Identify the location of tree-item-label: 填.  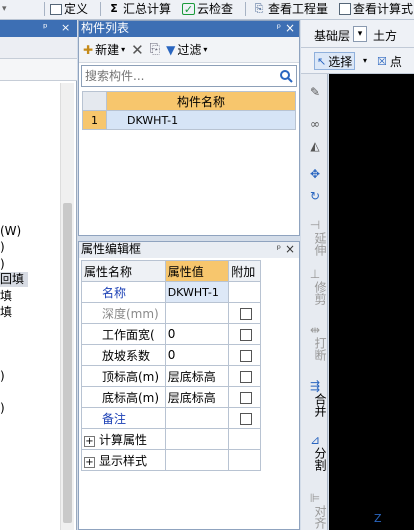
(6, 312).